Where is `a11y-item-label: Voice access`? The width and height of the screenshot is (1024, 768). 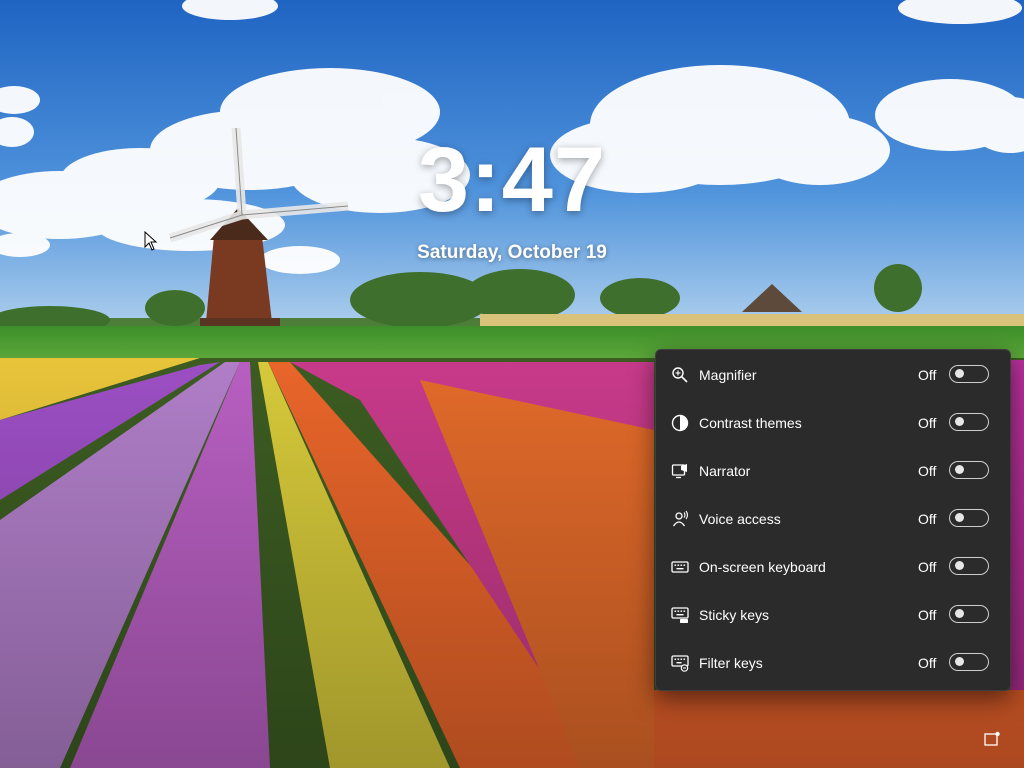
a11y-item-label: Voice access is located at coordinates (740, 519).